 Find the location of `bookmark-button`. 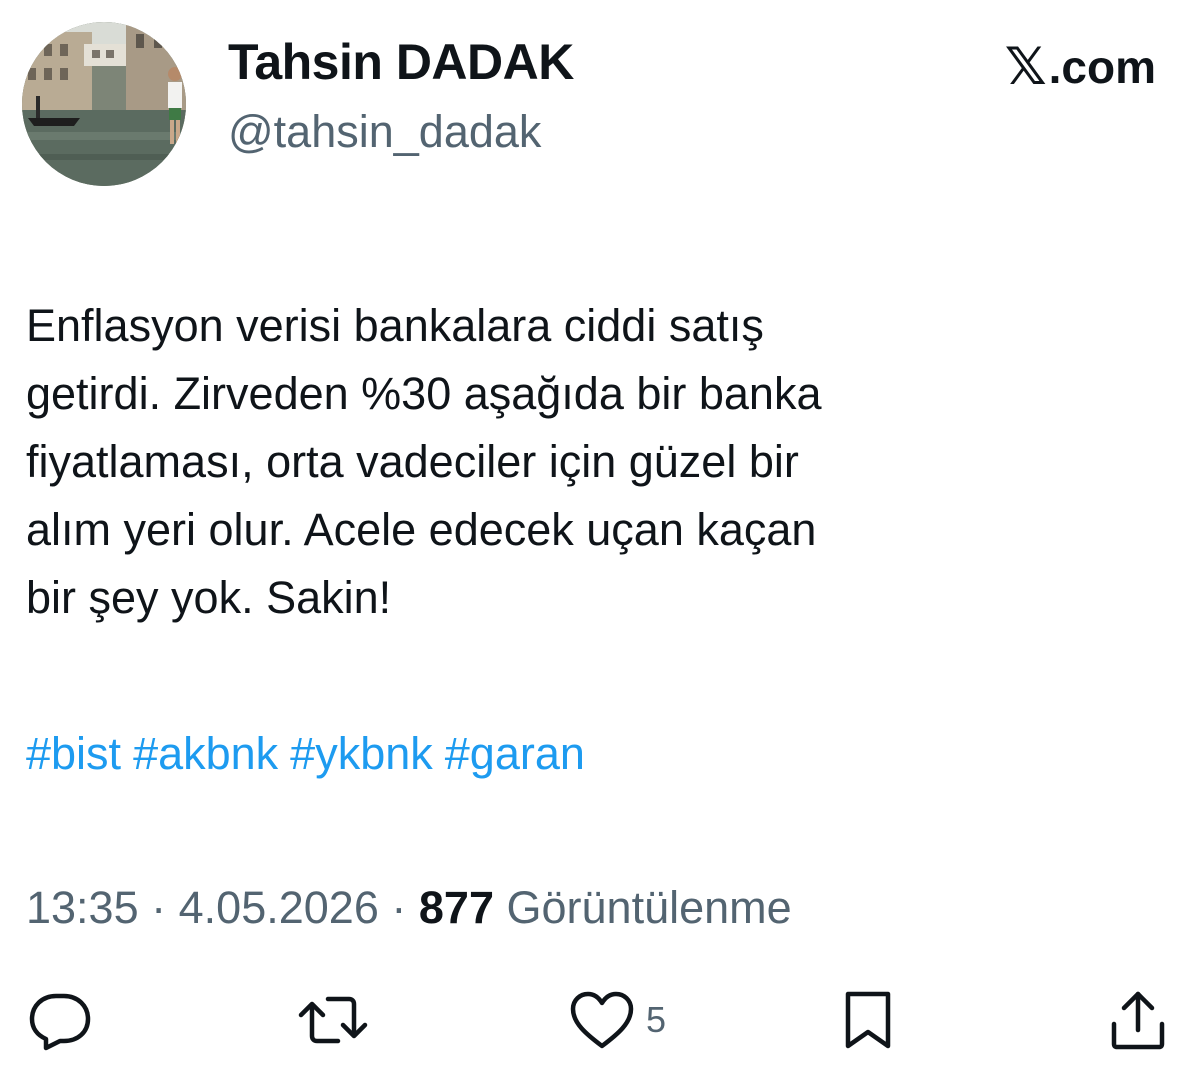

bookmark-button is located at coordinates (868, 1020).